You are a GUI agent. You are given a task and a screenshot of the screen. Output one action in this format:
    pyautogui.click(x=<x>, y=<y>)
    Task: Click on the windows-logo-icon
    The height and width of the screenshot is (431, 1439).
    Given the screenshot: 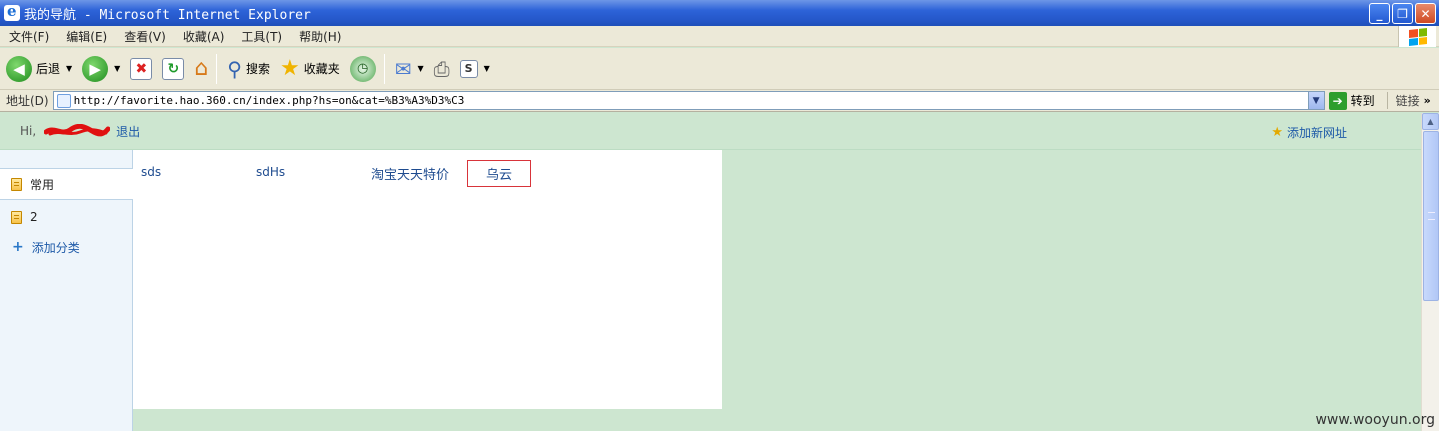 What is the action you would take?
    pyautogui.click(x=1417, y=36)
    